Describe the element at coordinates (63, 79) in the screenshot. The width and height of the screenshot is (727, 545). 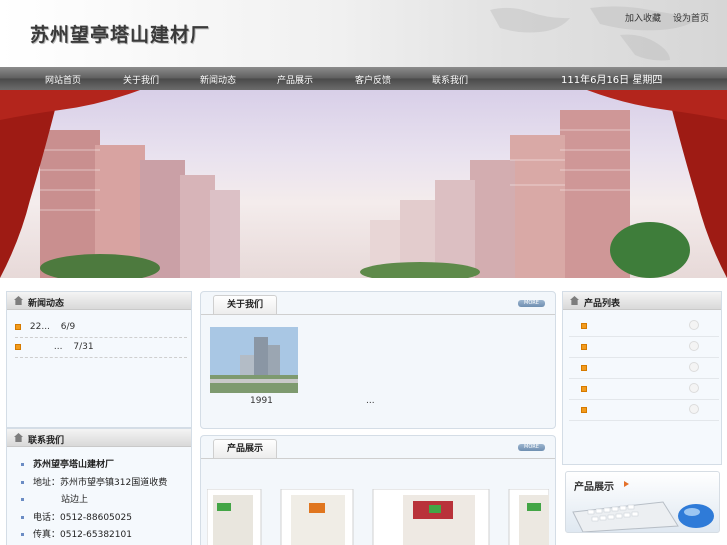
I see `nav-item-home: 网站首页` at that location.